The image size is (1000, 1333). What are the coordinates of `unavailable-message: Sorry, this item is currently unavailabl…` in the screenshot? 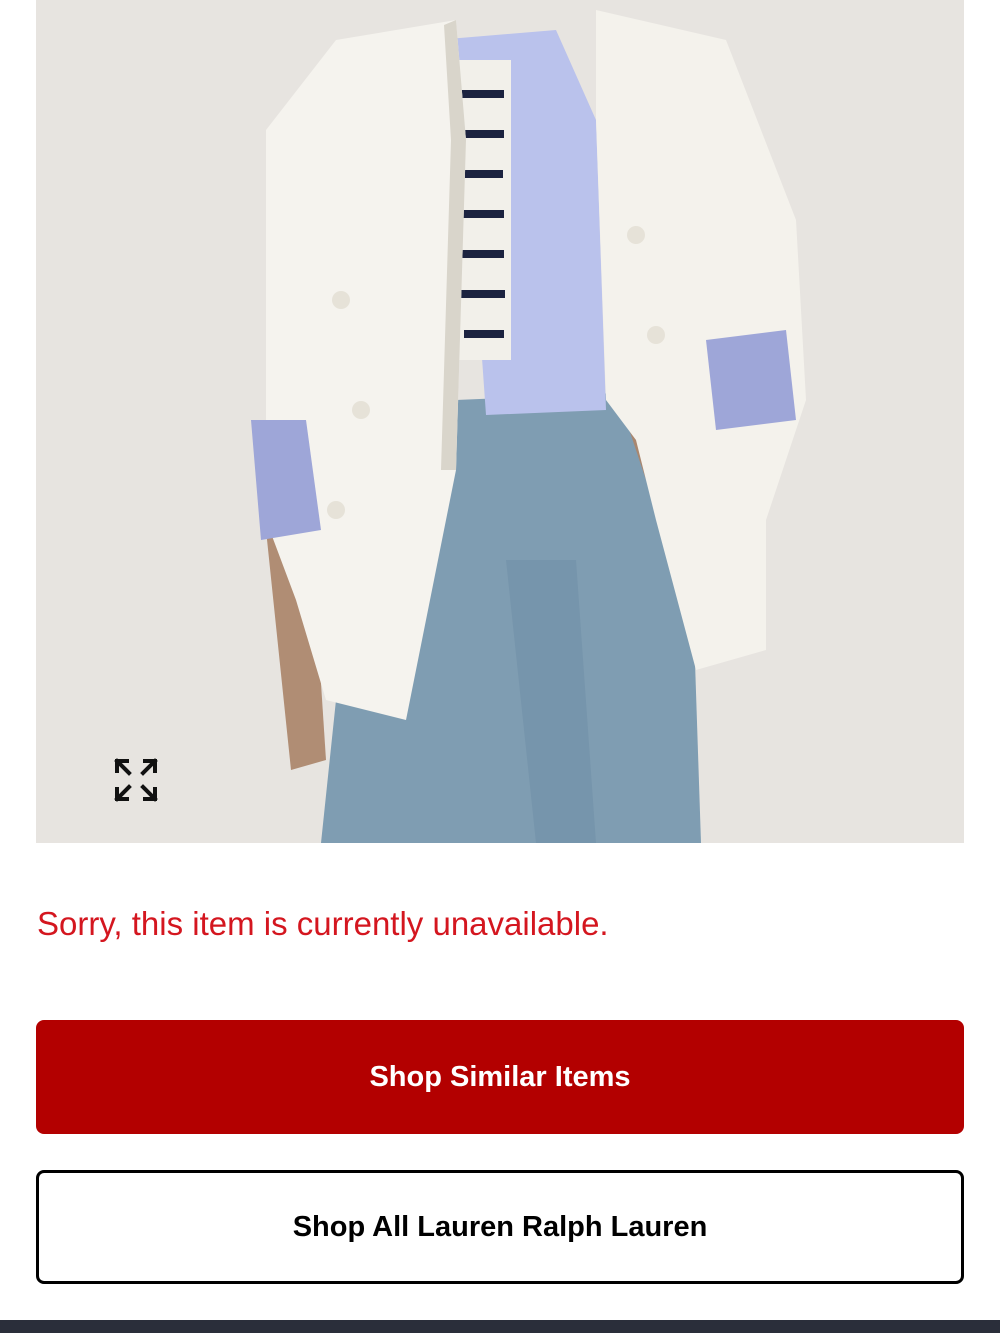 It's located at (323, 923).